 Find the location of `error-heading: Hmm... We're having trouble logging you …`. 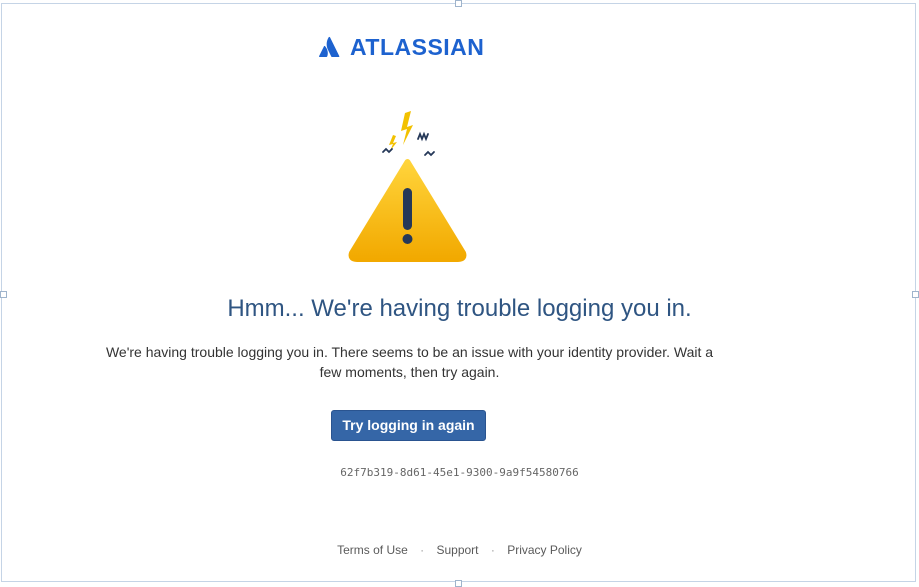

error-heading: Hmm... We're having trouble logging you … is located at coordinates (459, 308).